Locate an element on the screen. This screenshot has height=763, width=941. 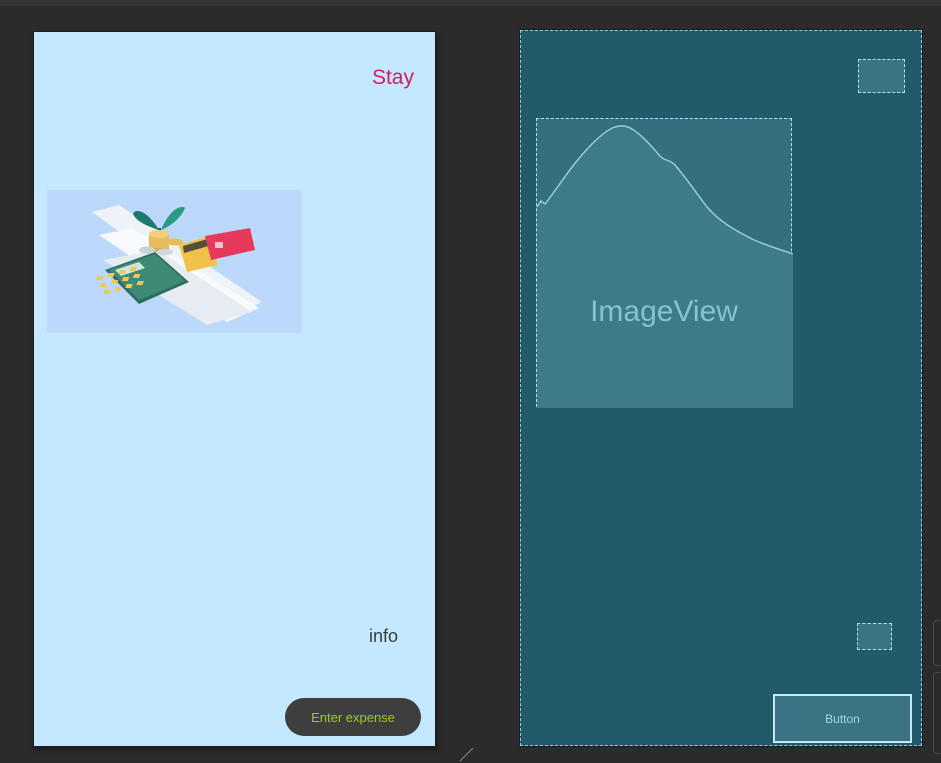
top-strip is located at coordinates (470, 3).